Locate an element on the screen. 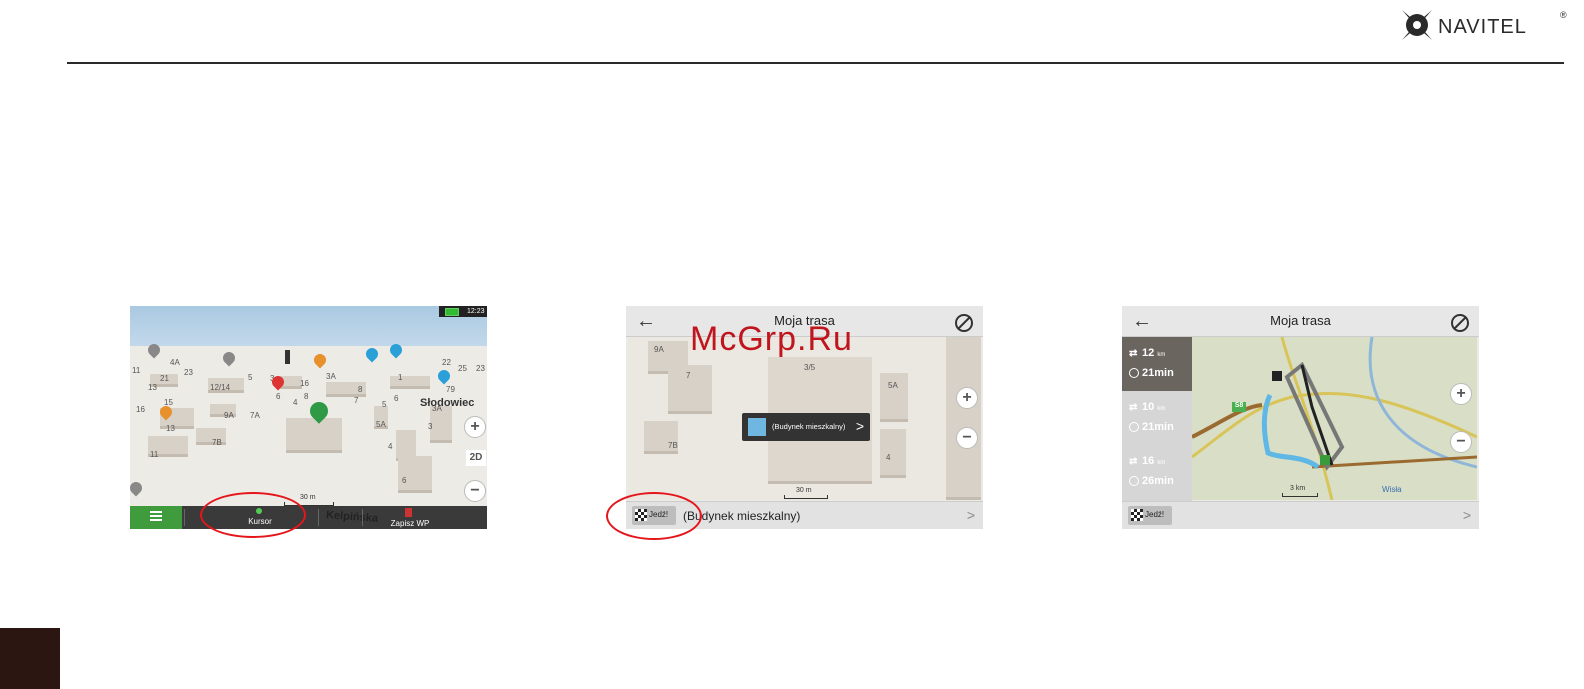 The height and width of the screenshot is (689, 1584). route-footer: Jedź! > is located at coordinates (1300, 515).